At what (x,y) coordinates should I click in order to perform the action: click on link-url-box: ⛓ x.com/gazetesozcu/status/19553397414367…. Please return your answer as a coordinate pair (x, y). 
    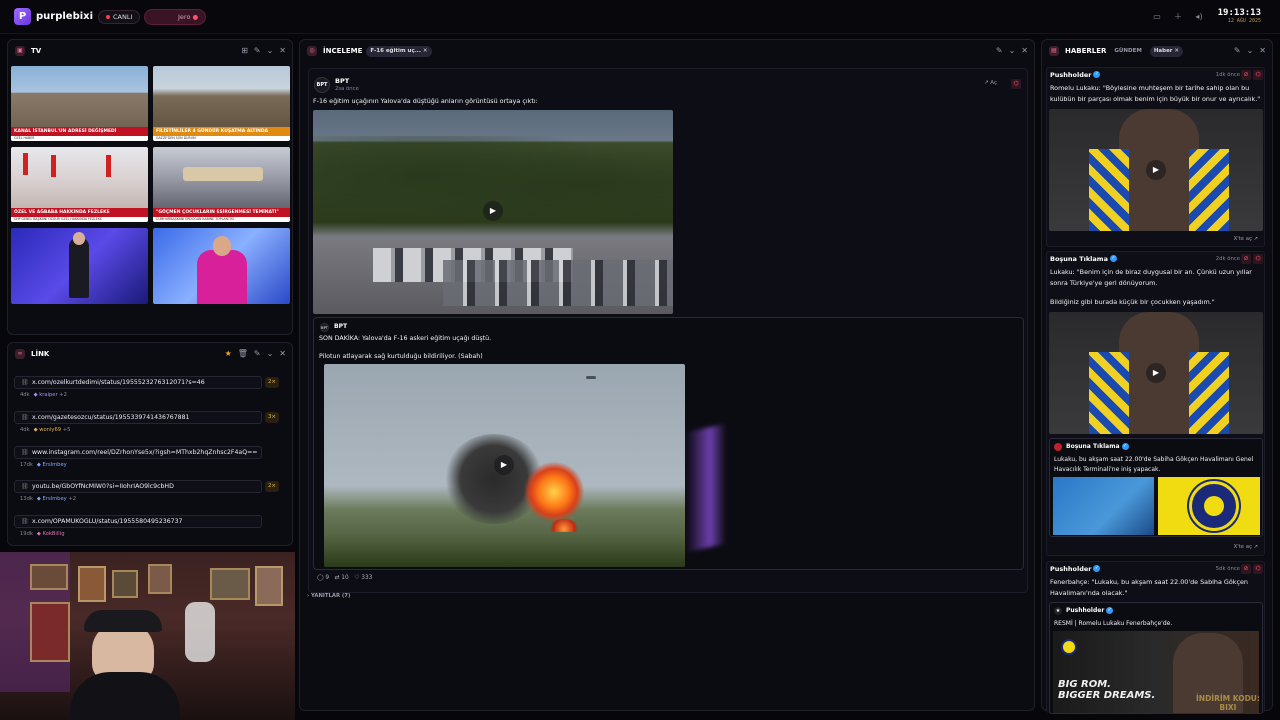
    Looking at the image, I should click on (138, 417).